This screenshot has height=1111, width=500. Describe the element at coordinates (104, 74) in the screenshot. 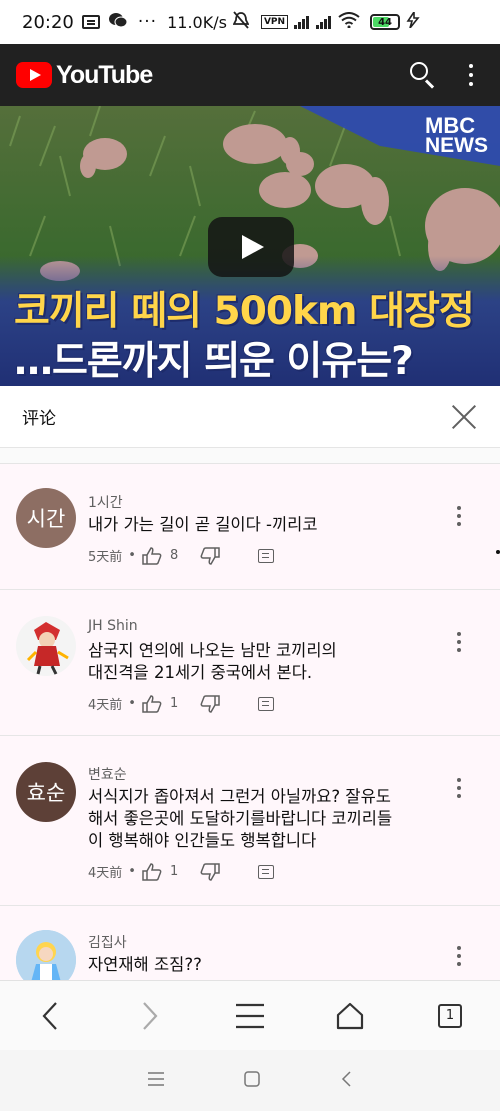

I see `youtube-wordmark: YouTube` at that location.